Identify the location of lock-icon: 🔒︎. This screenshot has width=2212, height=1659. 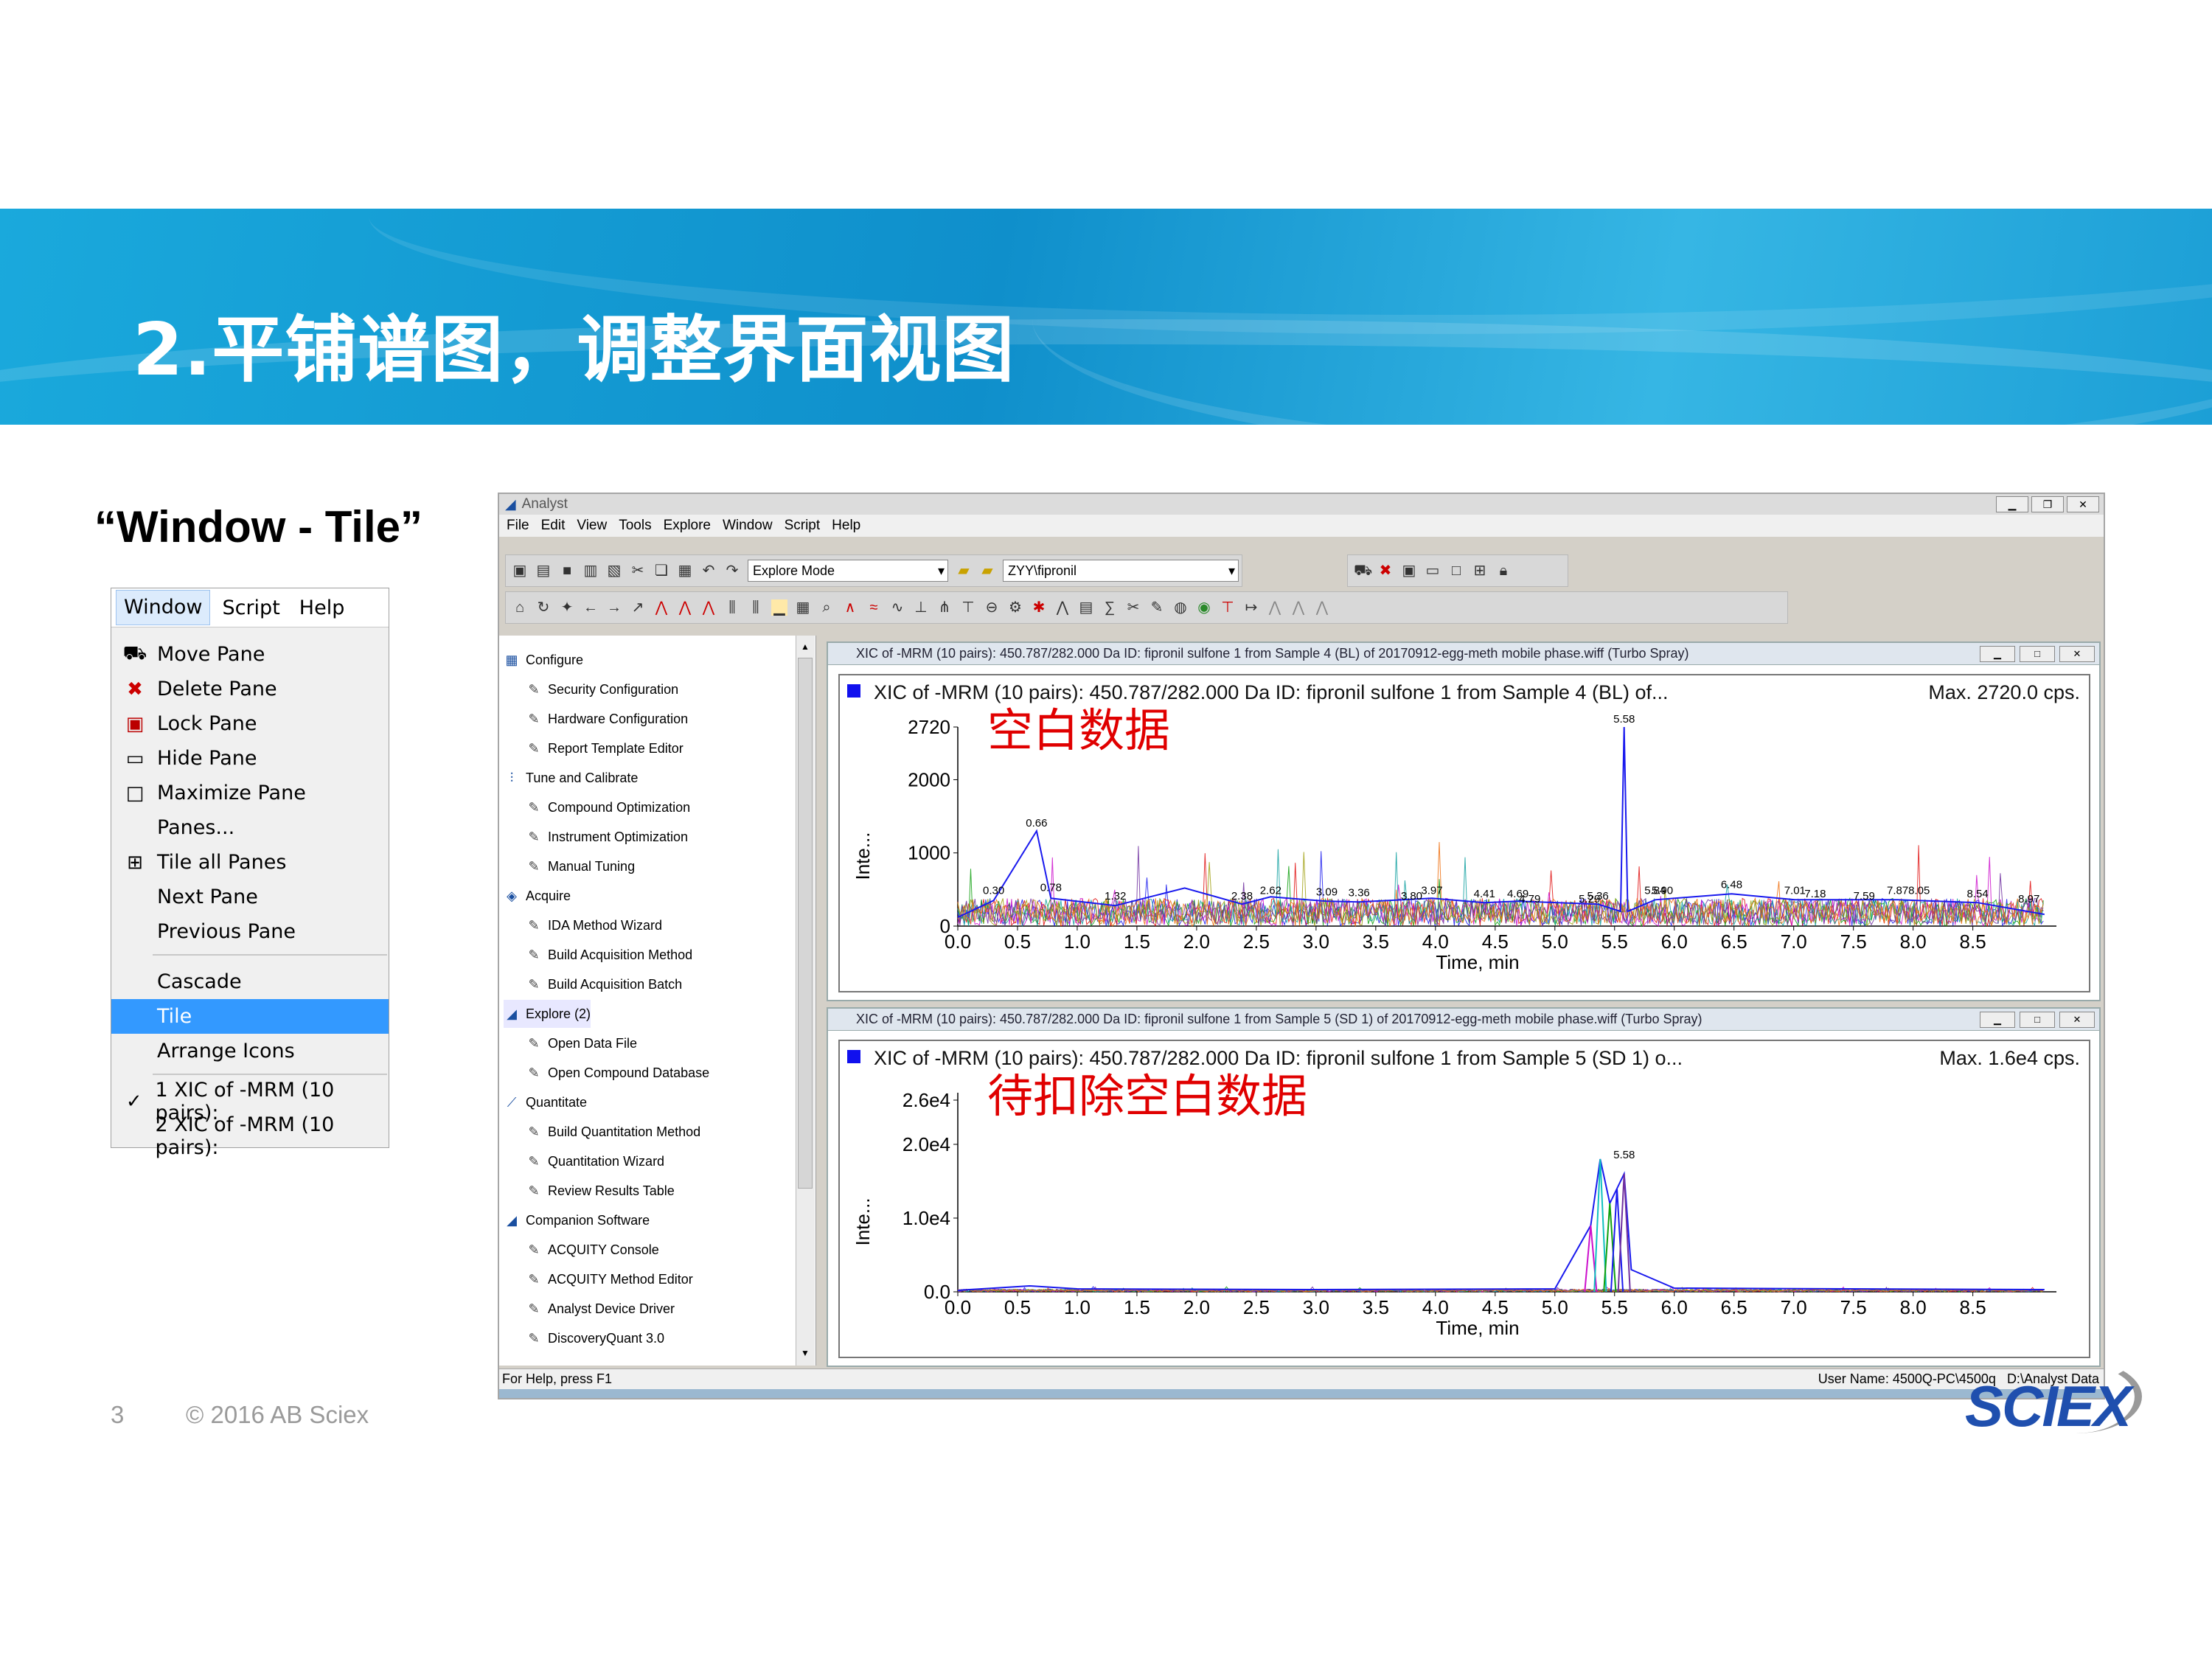
(1503, 571).